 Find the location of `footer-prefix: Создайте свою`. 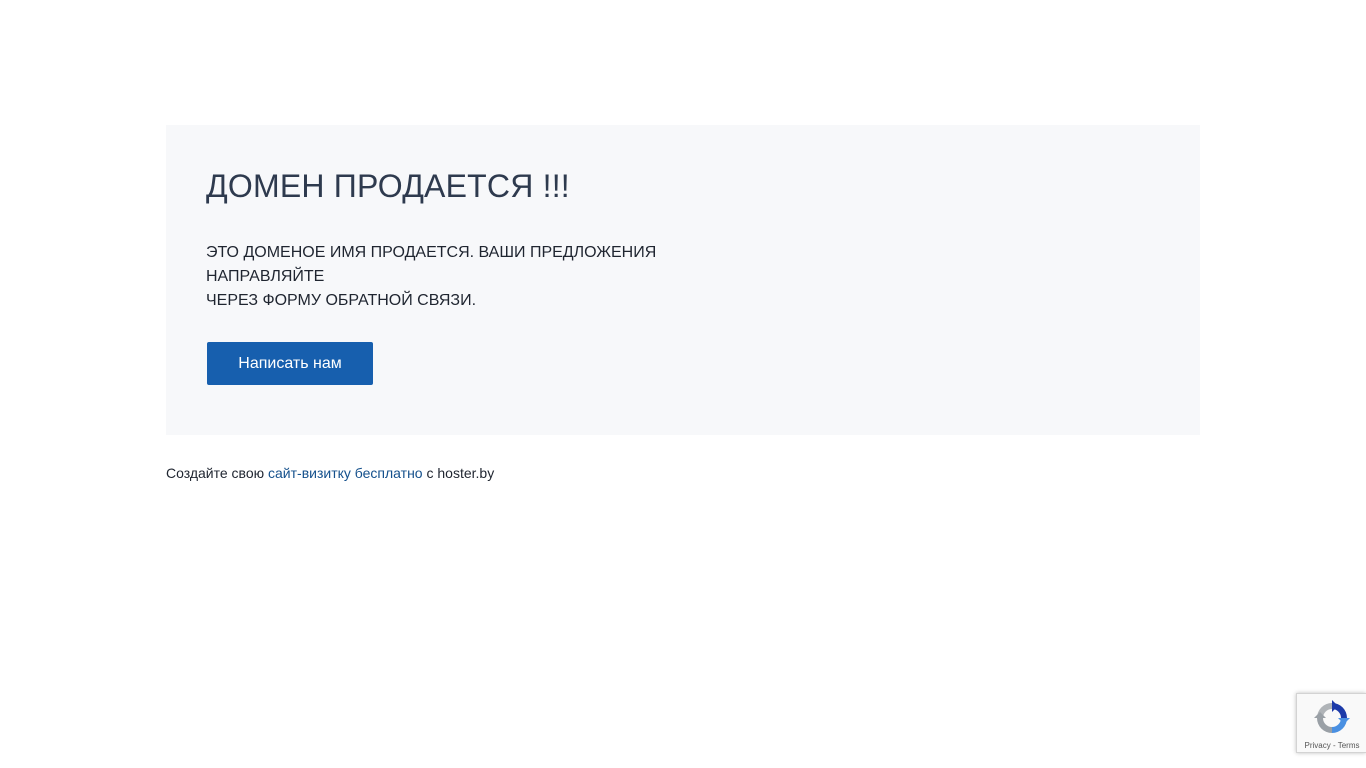

footer-prefix: Создайте свою is located at coordinates (215, 473).